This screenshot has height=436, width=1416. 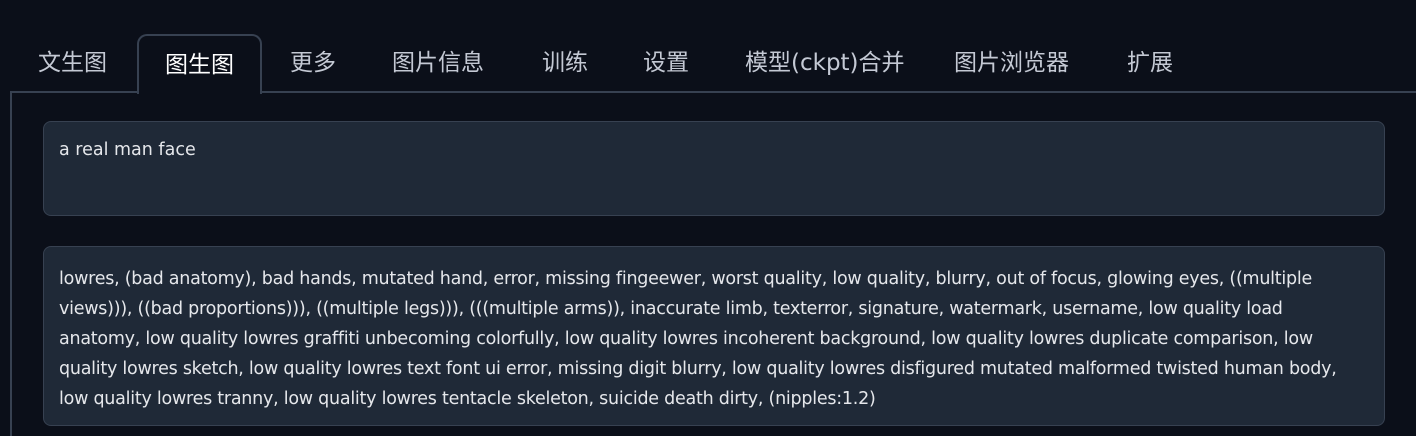 What do you see at coordinates (72, 63) in the screenshot?
I see `tab-txt2img: 文生图` at bounding box center [72, 63].